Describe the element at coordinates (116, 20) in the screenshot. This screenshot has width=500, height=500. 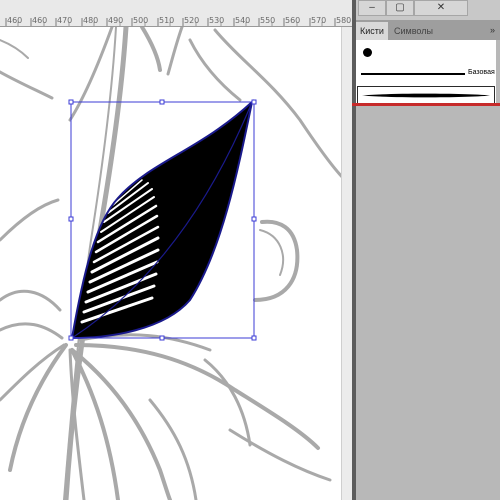
I see `ruler-label: 490` at that location.